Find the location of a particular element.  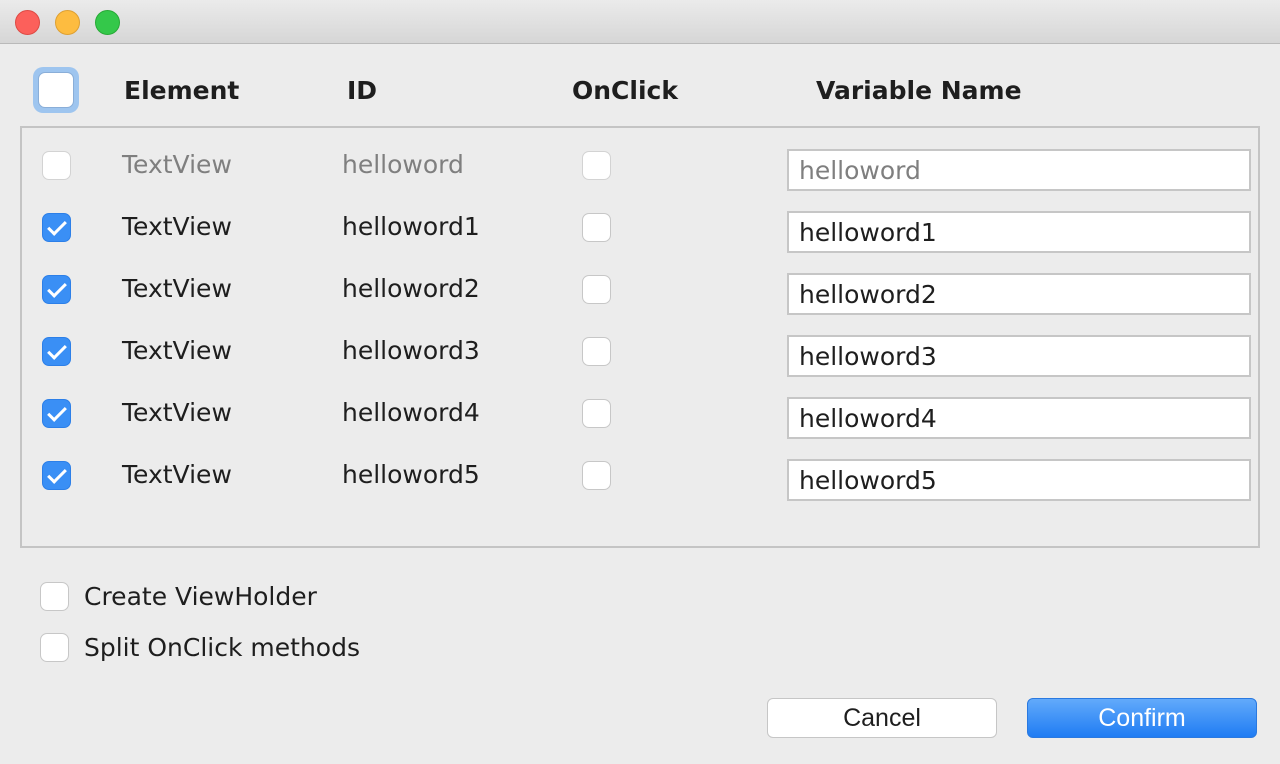

column-header-element: Element is located at coordinates (182, 90).